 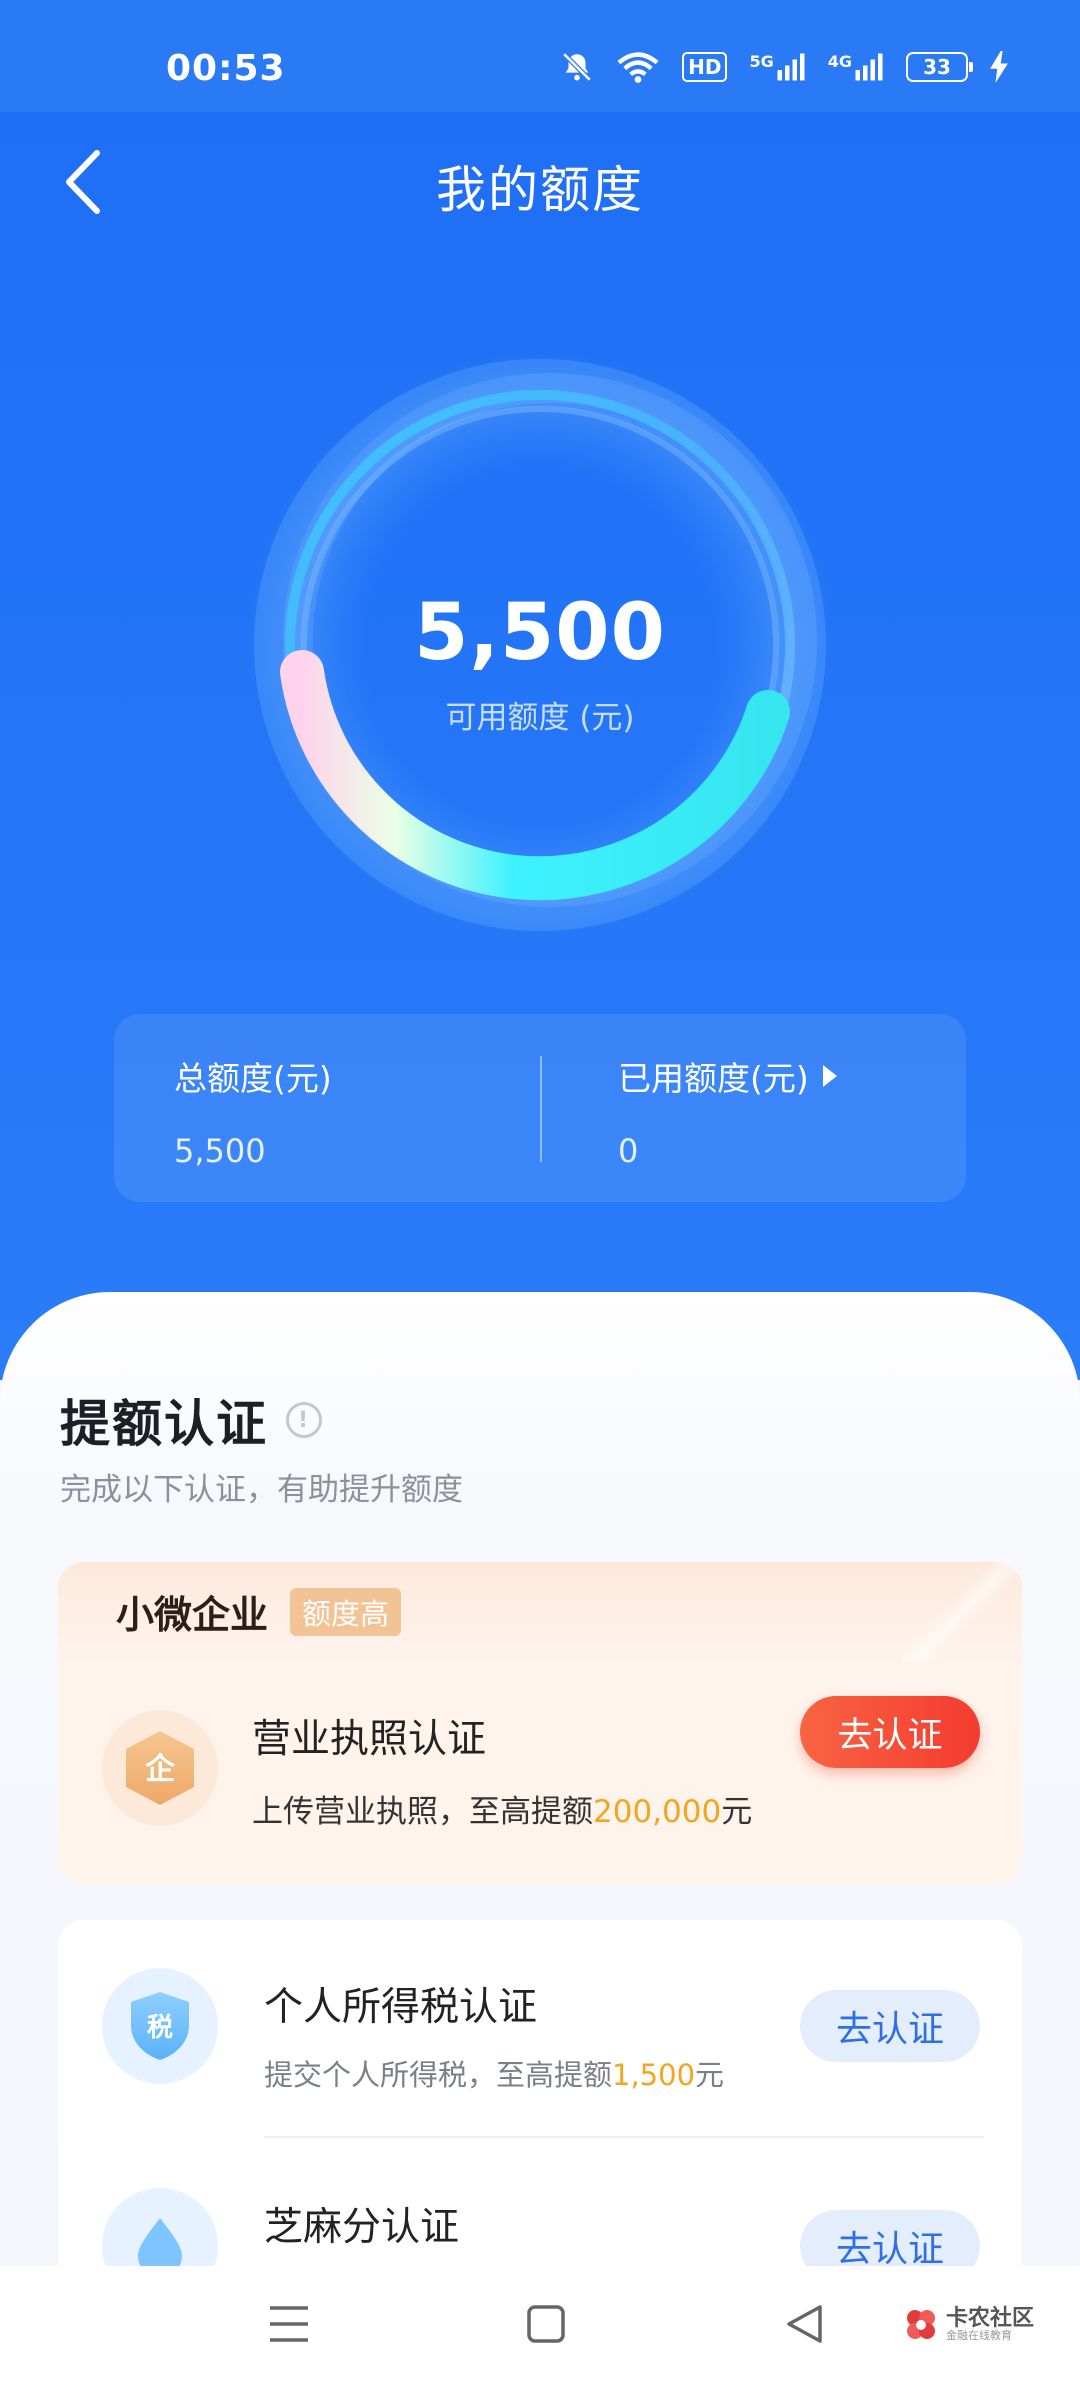 I want to click on watermark-flower-icon, so click(x=921, y=2324).